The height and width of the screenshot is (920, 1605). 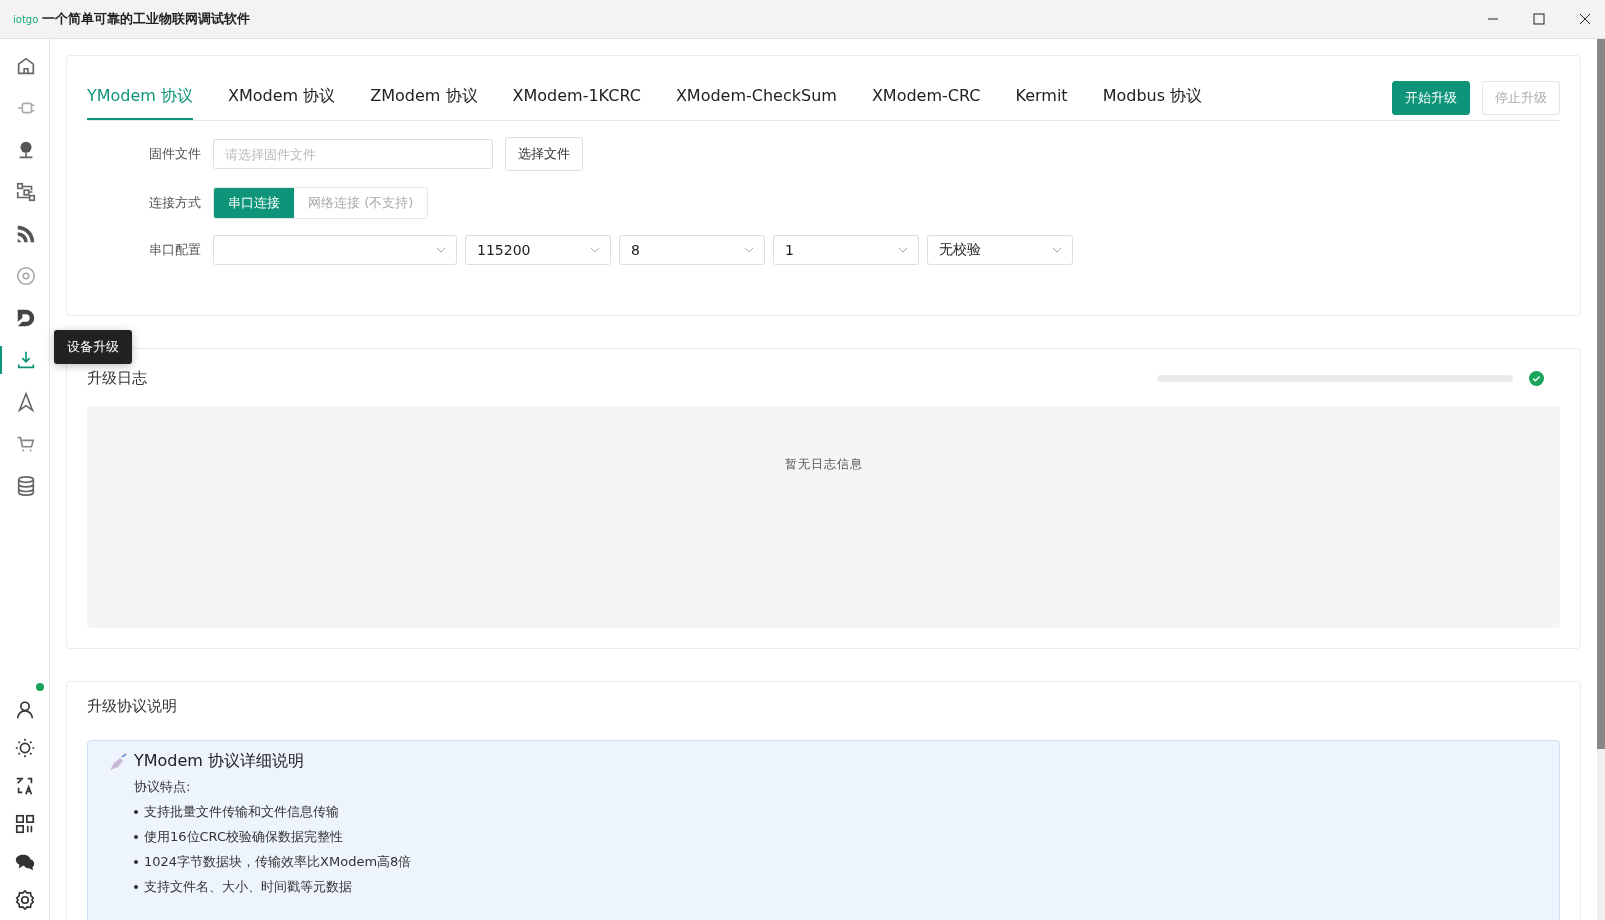 I want to click on connection-option: 串口连接, so click(x=254, y=203).